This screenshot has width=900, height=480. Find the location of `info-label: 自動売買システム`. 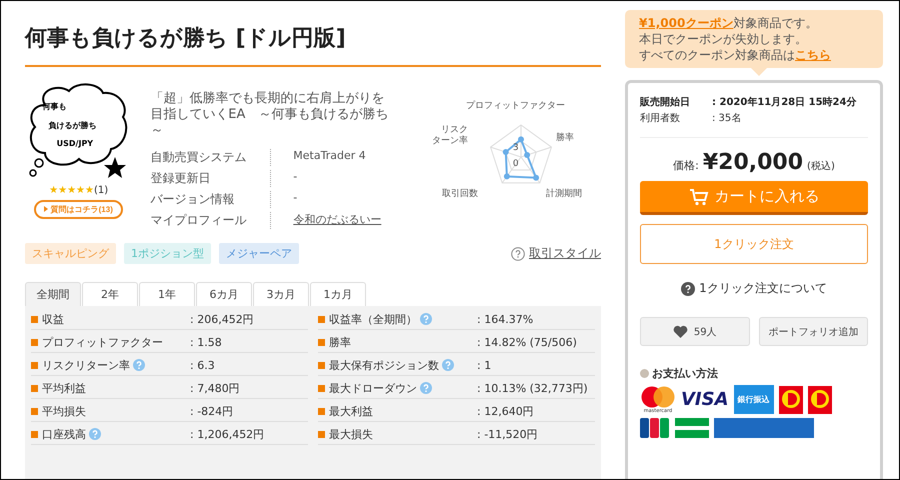

info-label: 自動売買システム is located at coordinates (199, 157).